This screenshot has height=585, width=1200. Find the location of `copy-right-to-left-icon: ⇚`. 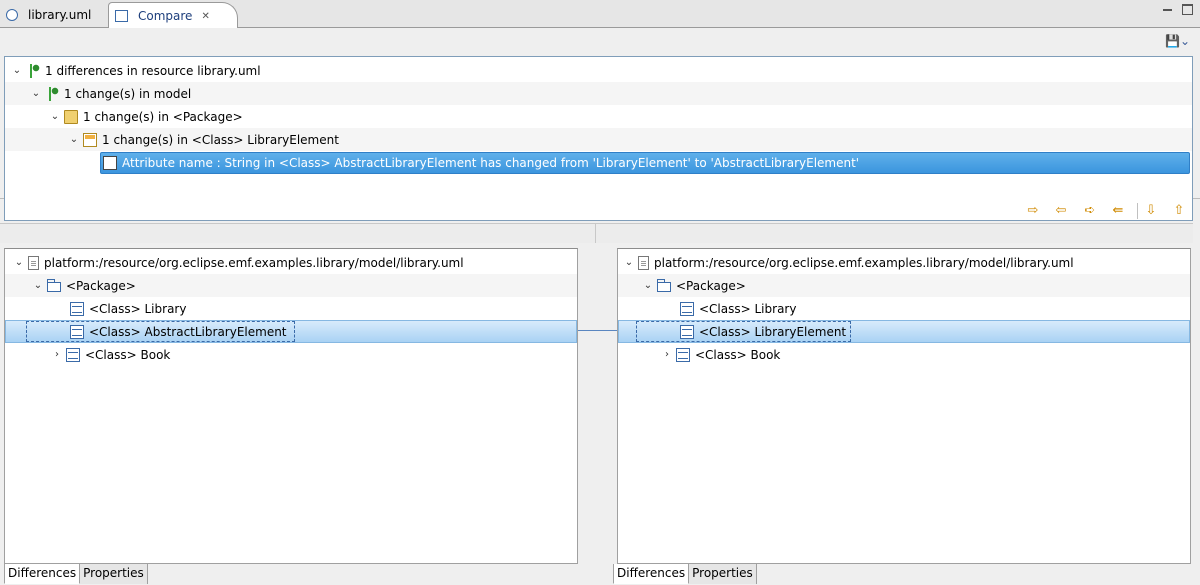

copy-right-to-left-icon: ⇚ is located at coordinates (1118, 211).